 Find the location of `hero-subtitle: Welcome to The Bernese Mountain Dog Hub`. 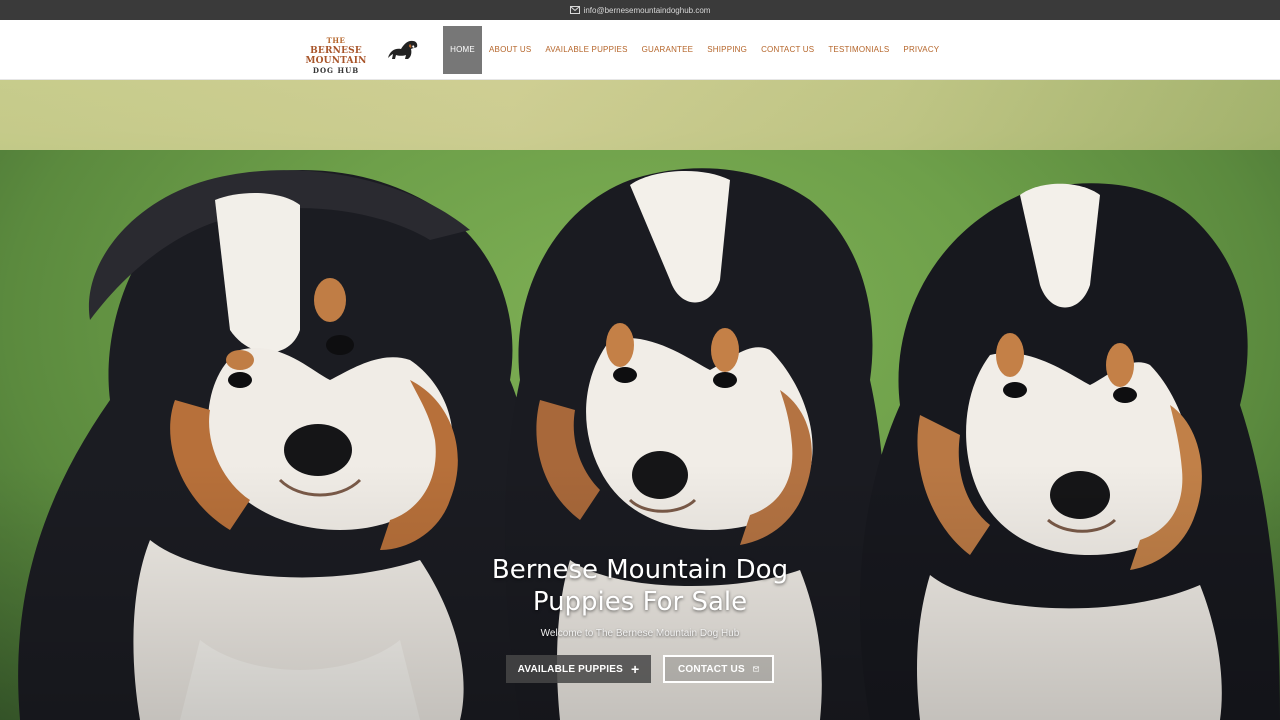

hero-subtitle: Welcome to The Bernese Mountain Dog Hub is located at coordinates (640, 633).